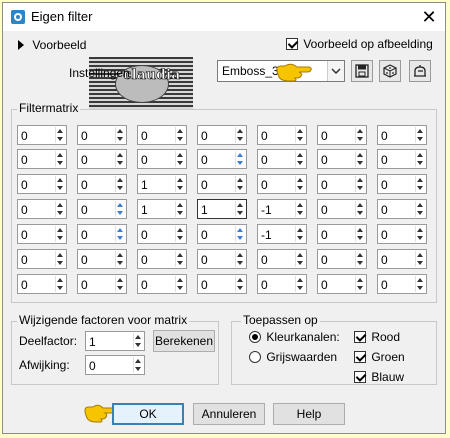  I want to click on matrix-cell-r2c7: 0, so click(402, 159).